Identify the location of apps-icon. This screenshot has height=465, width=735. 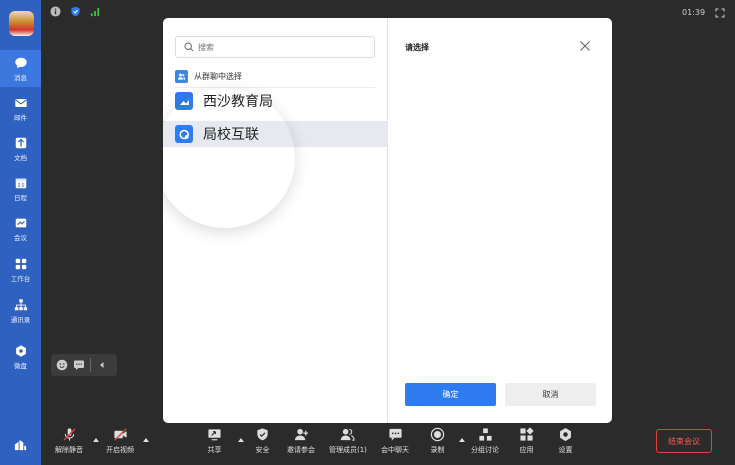
(527, 434).